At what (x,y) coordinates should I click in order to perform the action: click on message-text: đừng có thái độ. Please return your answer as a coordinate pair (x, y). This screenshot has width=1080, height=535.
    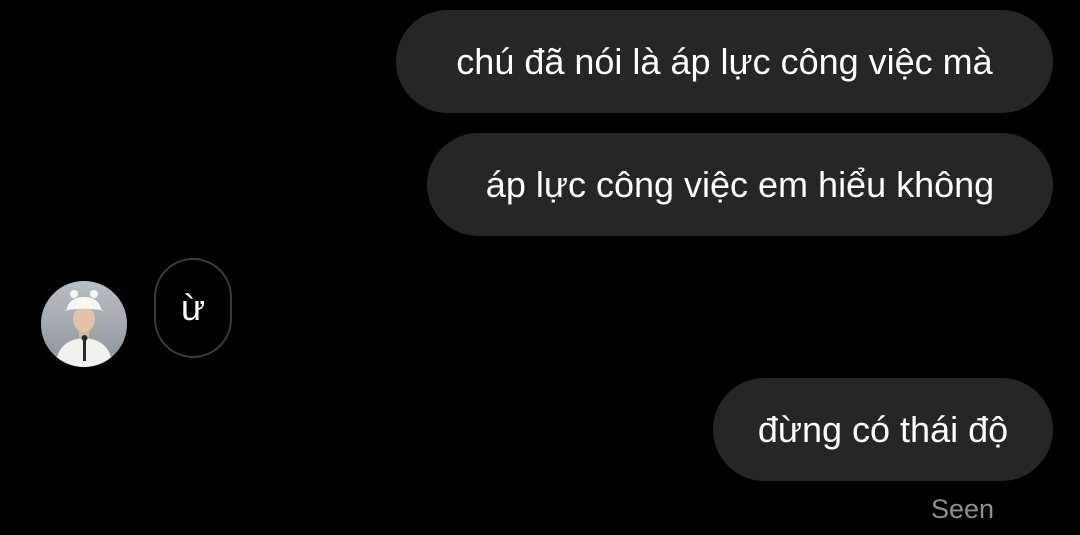
    Looking at the image, I should click on (883, 429).